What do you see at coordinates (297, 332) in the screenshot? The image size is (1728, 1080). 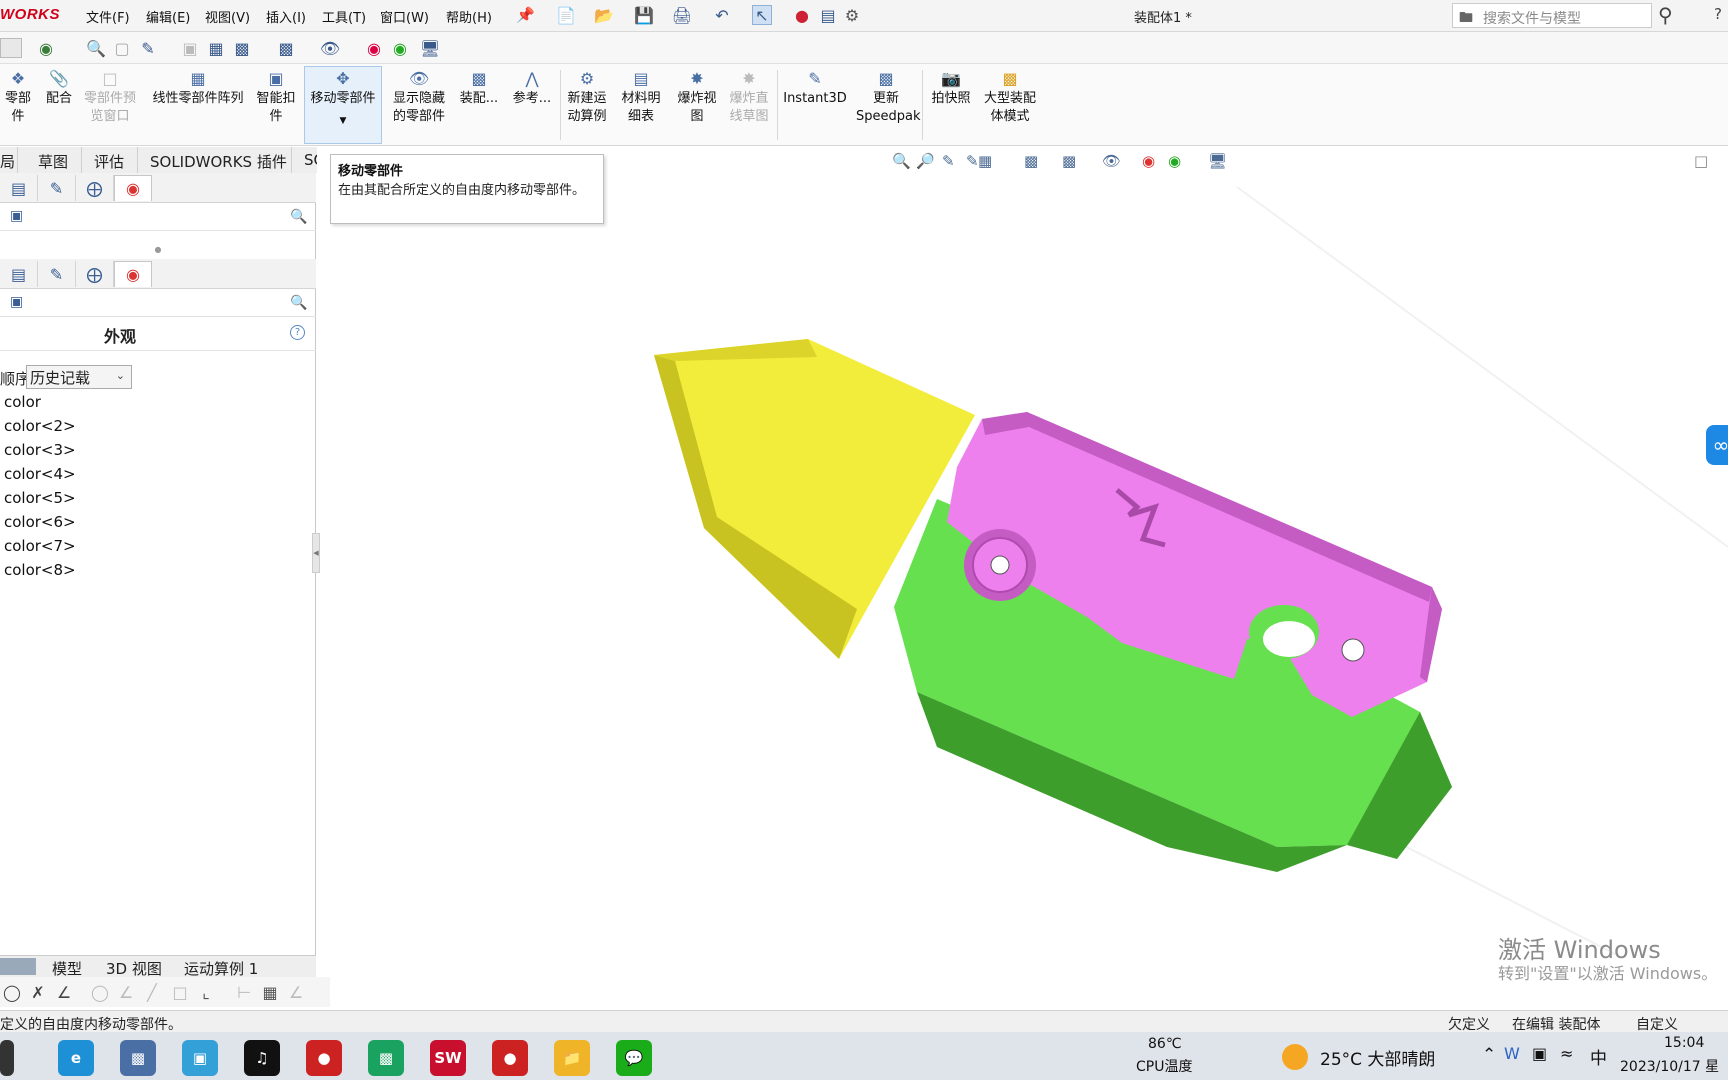 I see `help-icon: ?` at bounding box center [297, 332].